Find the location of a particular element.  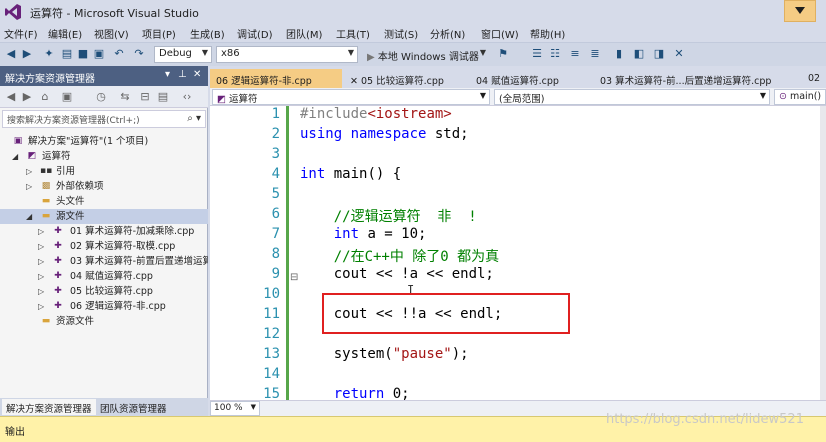

pending-changes-icon: ◷ is located at coordinates (101, 97).